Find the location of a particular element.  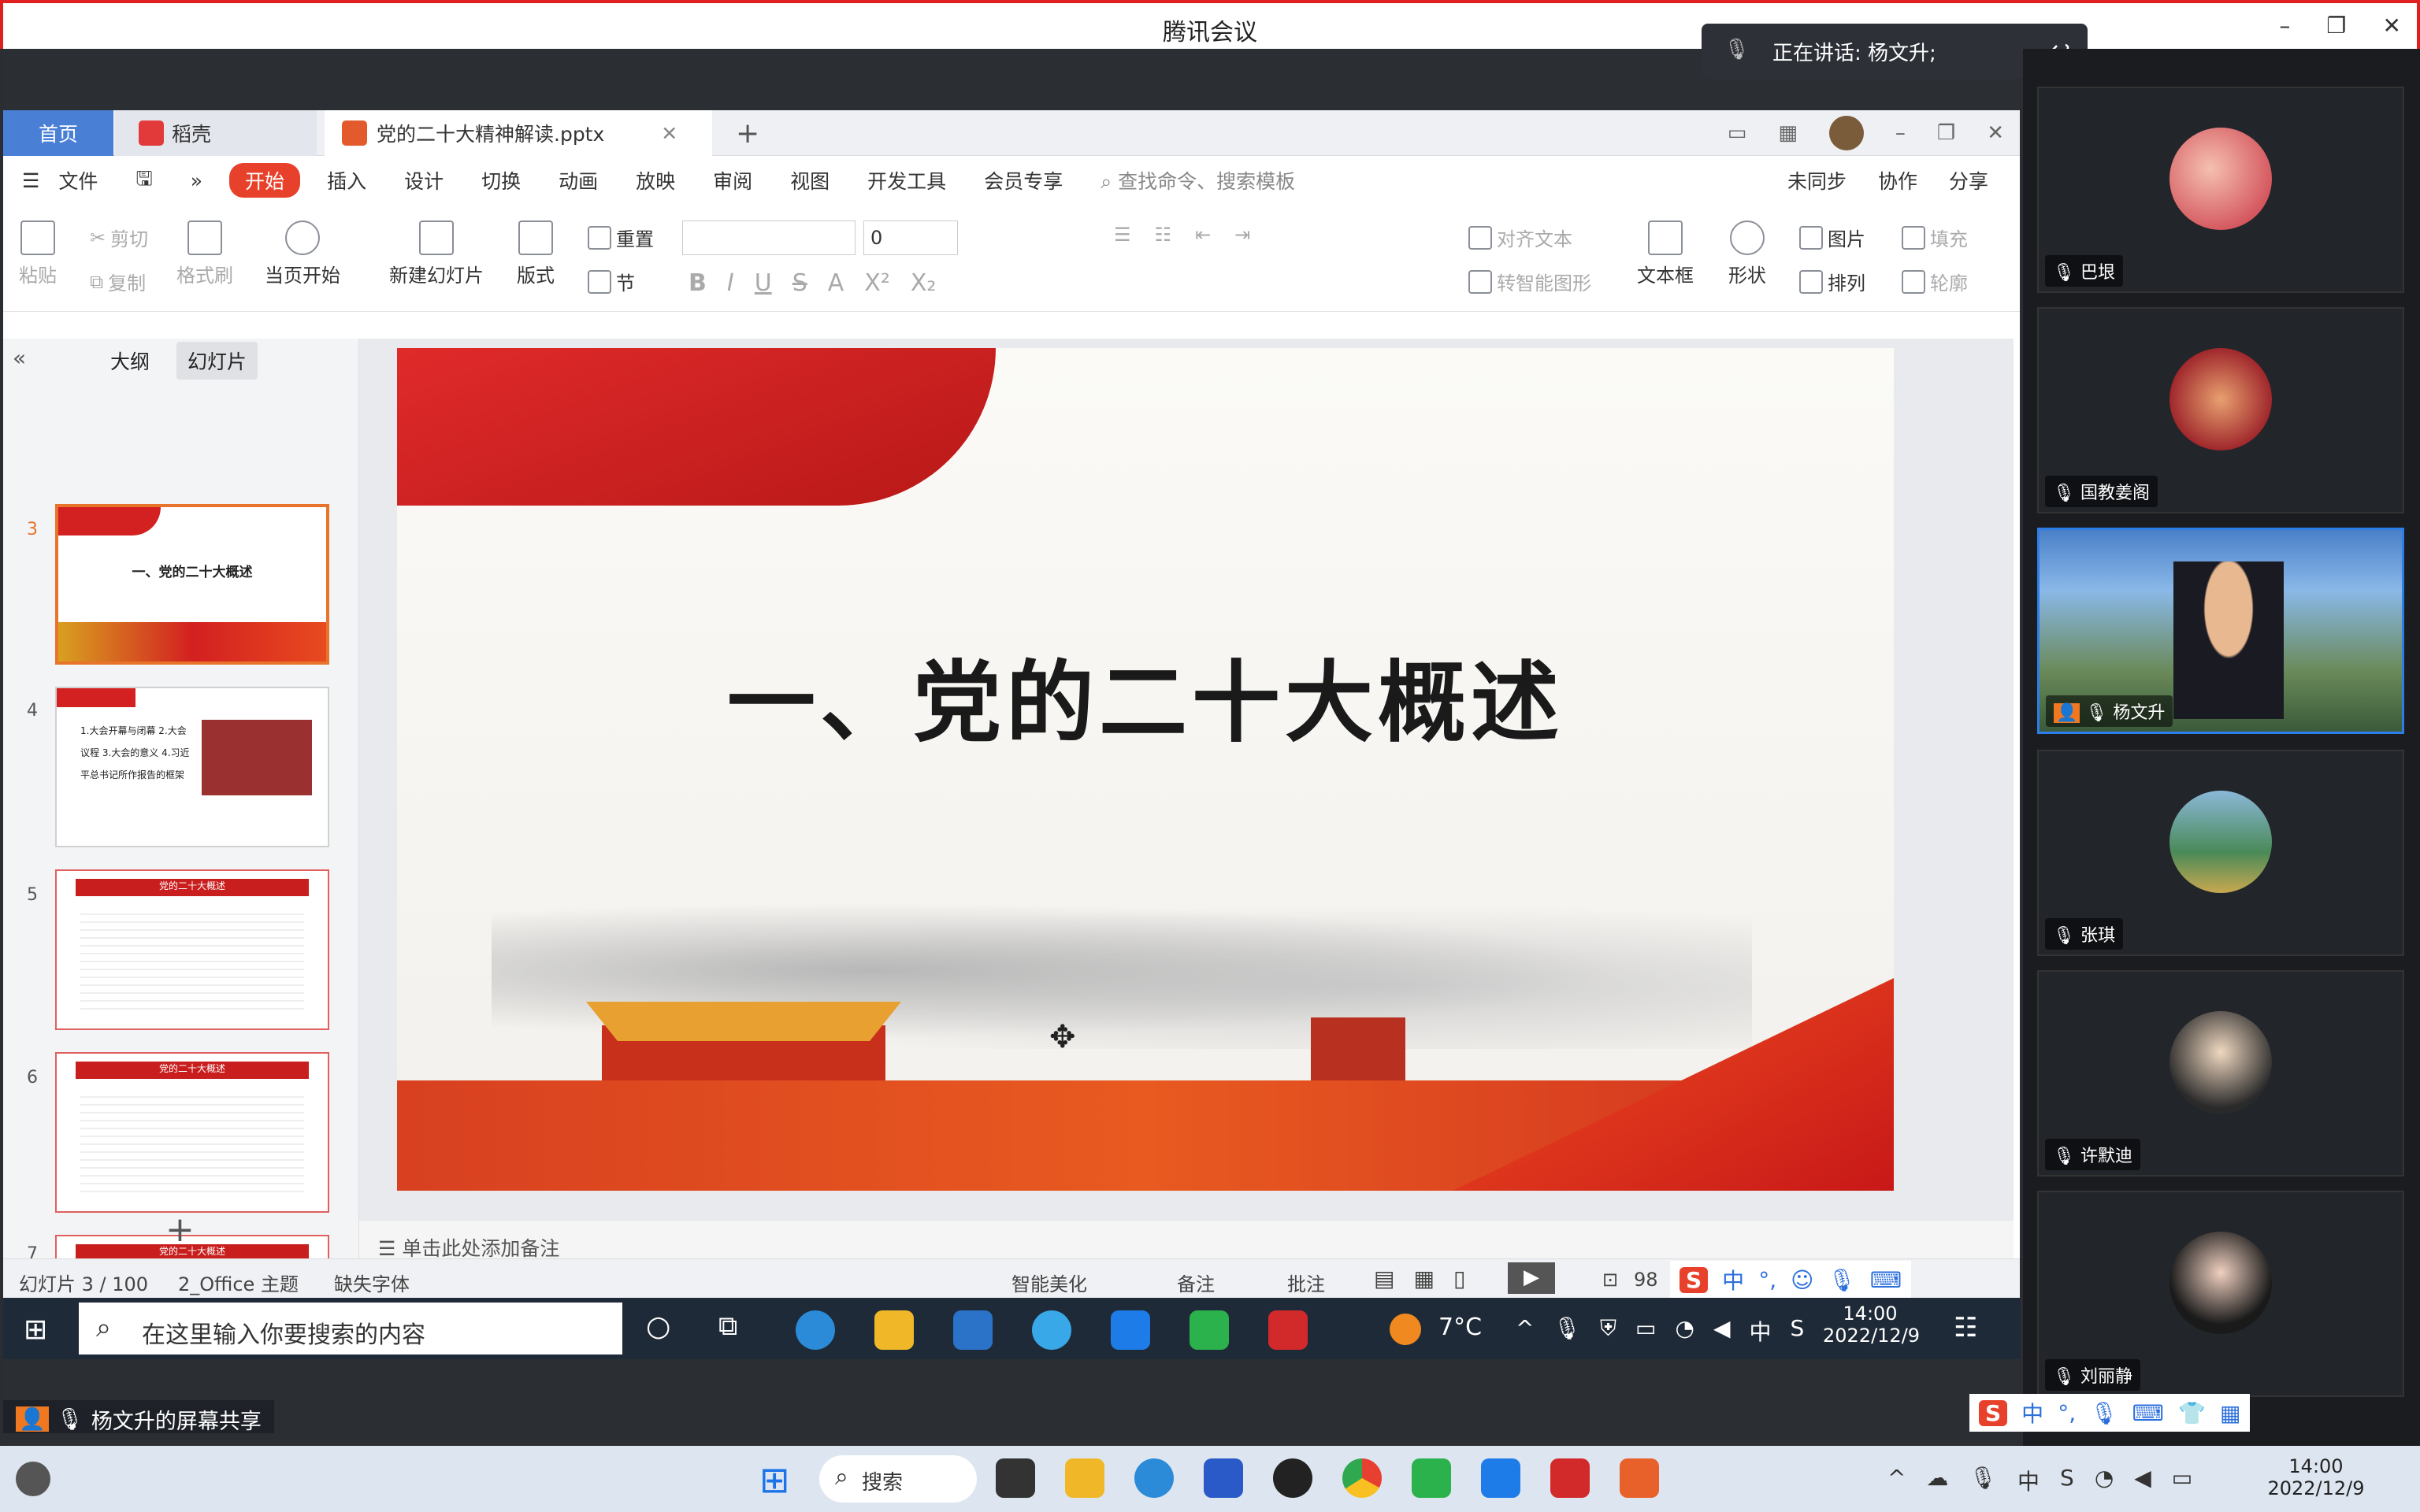

cortana-icon: ○ is located at coordinates (665, 1330).